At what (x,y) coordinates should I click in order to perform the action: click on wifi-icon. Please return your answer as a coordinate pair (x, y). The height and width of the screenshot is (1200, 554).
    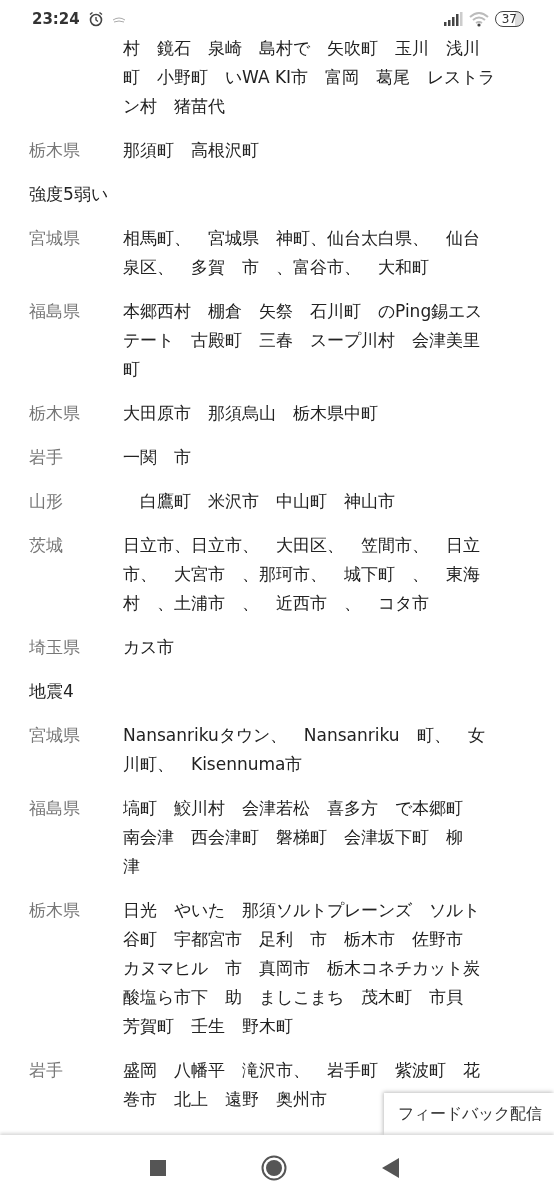
    Looking at the image, I should click on (478, 19).